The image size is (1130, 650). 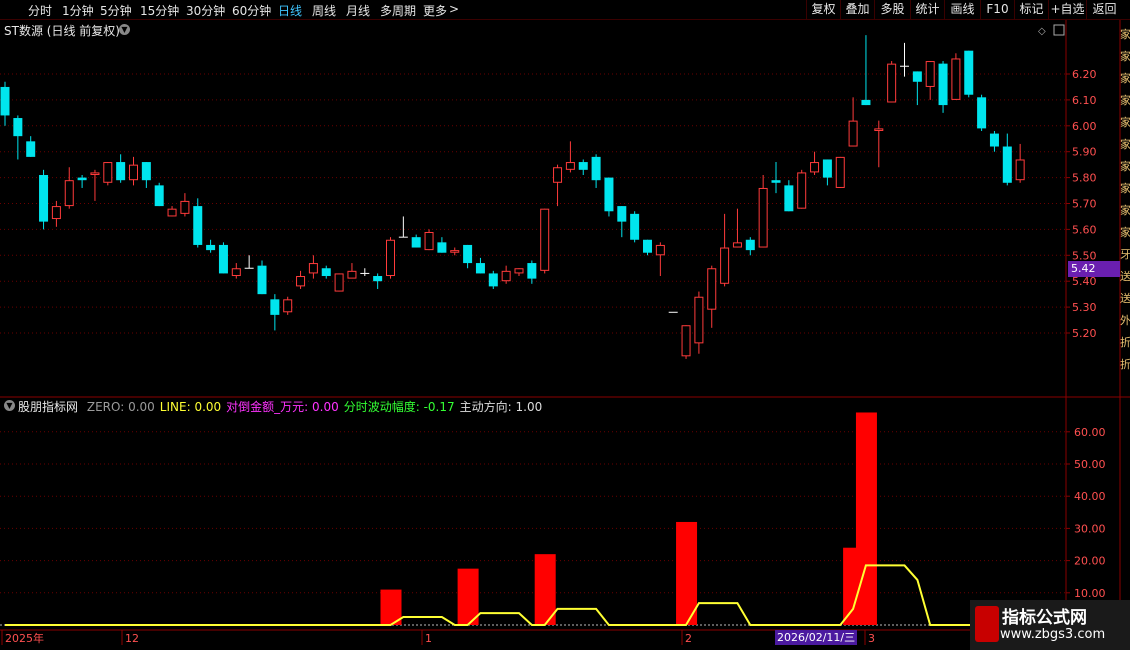 What do you see at coordinates (1094, 269) in the screenshot?
I see `current-price-tag: 5.42` at bounding box center [1094, 269].